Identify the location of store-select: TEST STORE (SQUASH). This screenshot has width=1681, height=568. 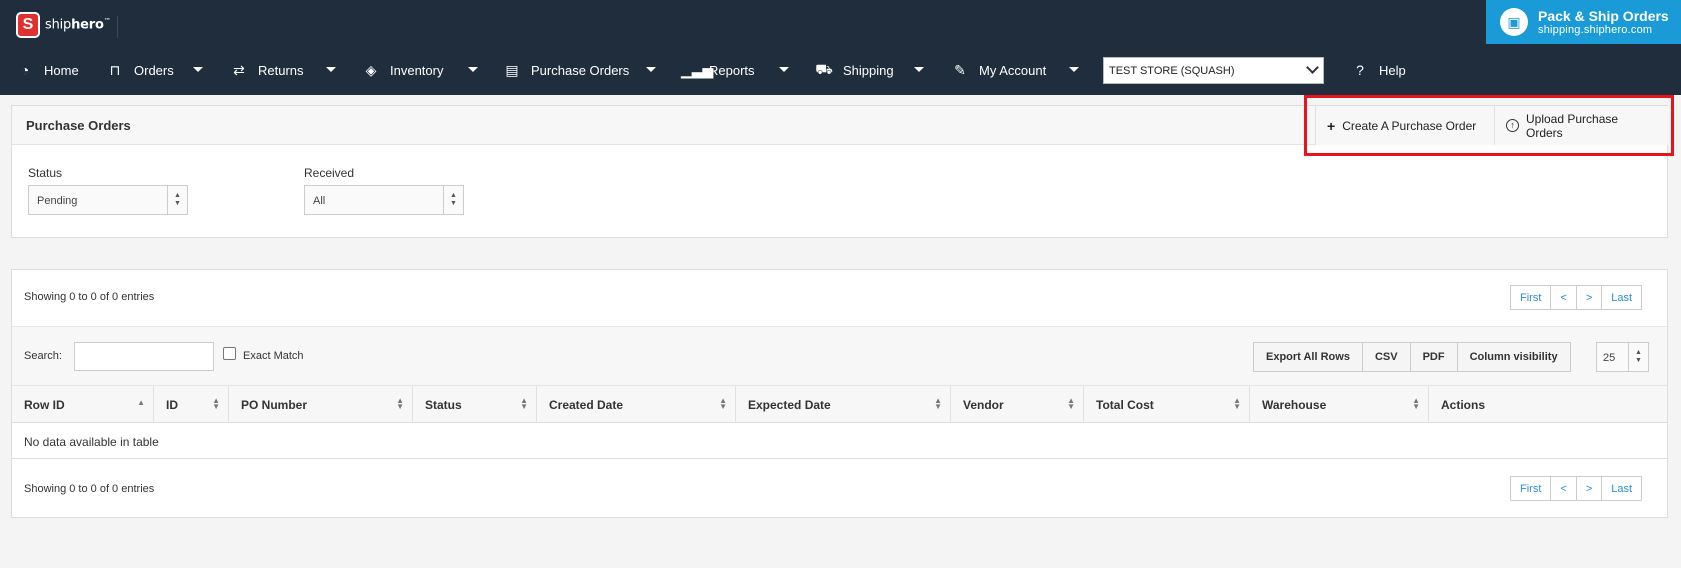
(1213, 70).